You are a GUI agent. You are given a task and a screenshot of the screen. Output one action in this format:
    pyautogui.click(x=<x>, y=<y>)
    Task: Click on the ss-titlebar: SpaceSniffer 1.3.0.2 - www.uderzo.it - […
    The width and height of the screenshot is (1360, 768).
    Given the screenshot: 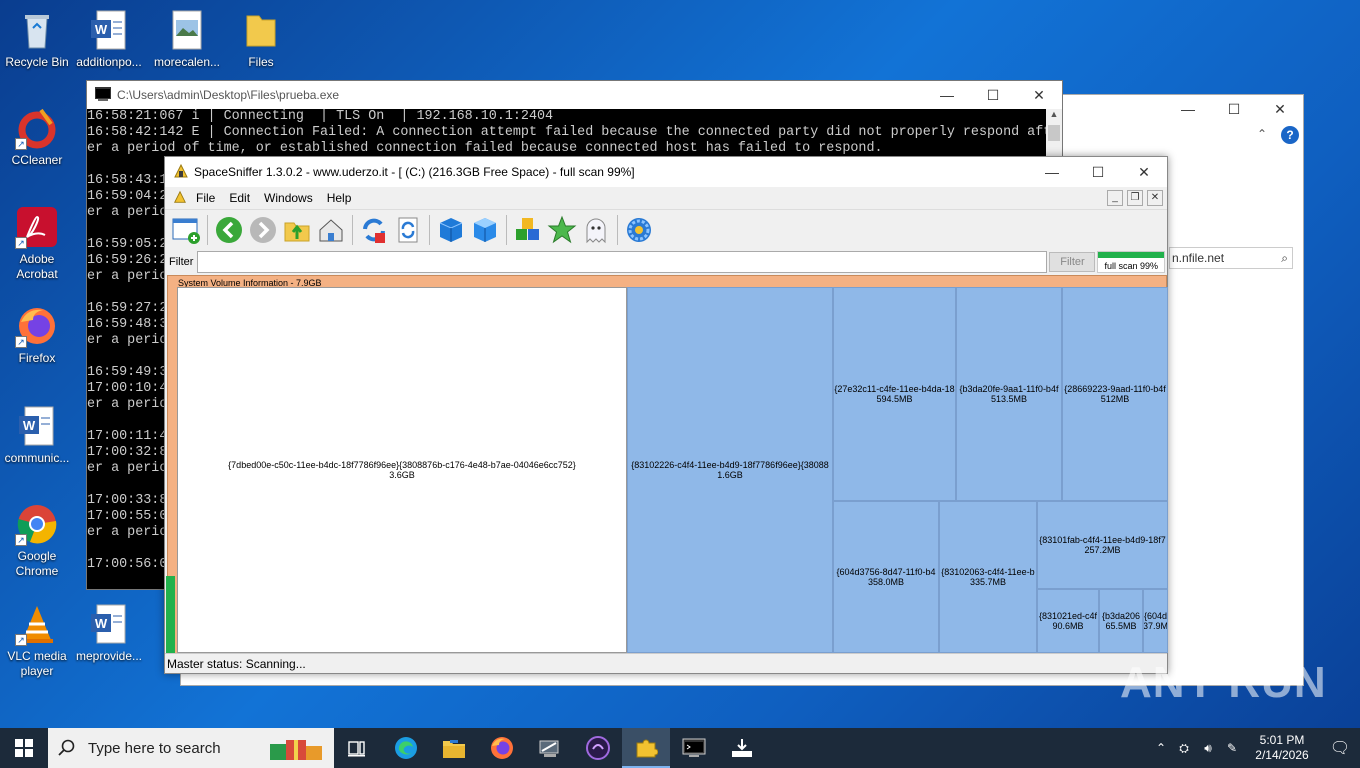 What is the action you would take?
    pyautogui.click(x=666, y=172)
    